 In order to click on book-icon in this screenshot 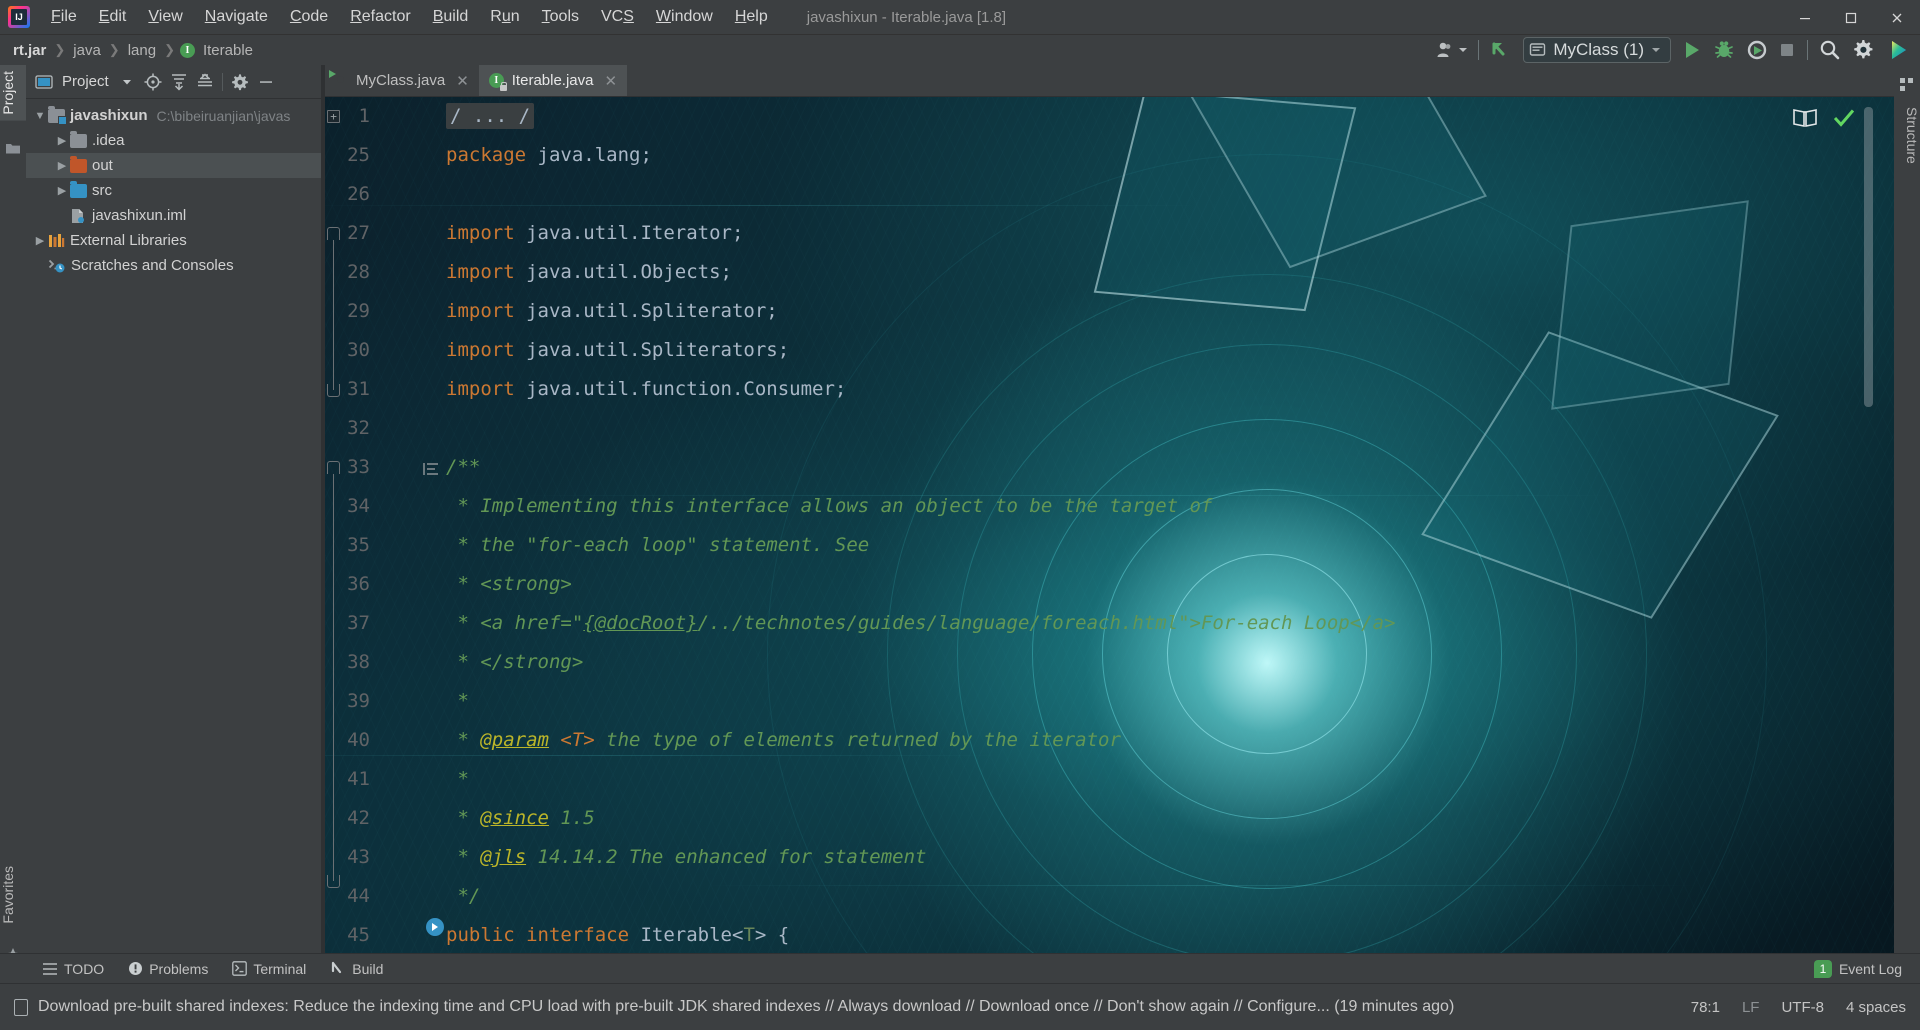, I will do `click(1805, 118)`.